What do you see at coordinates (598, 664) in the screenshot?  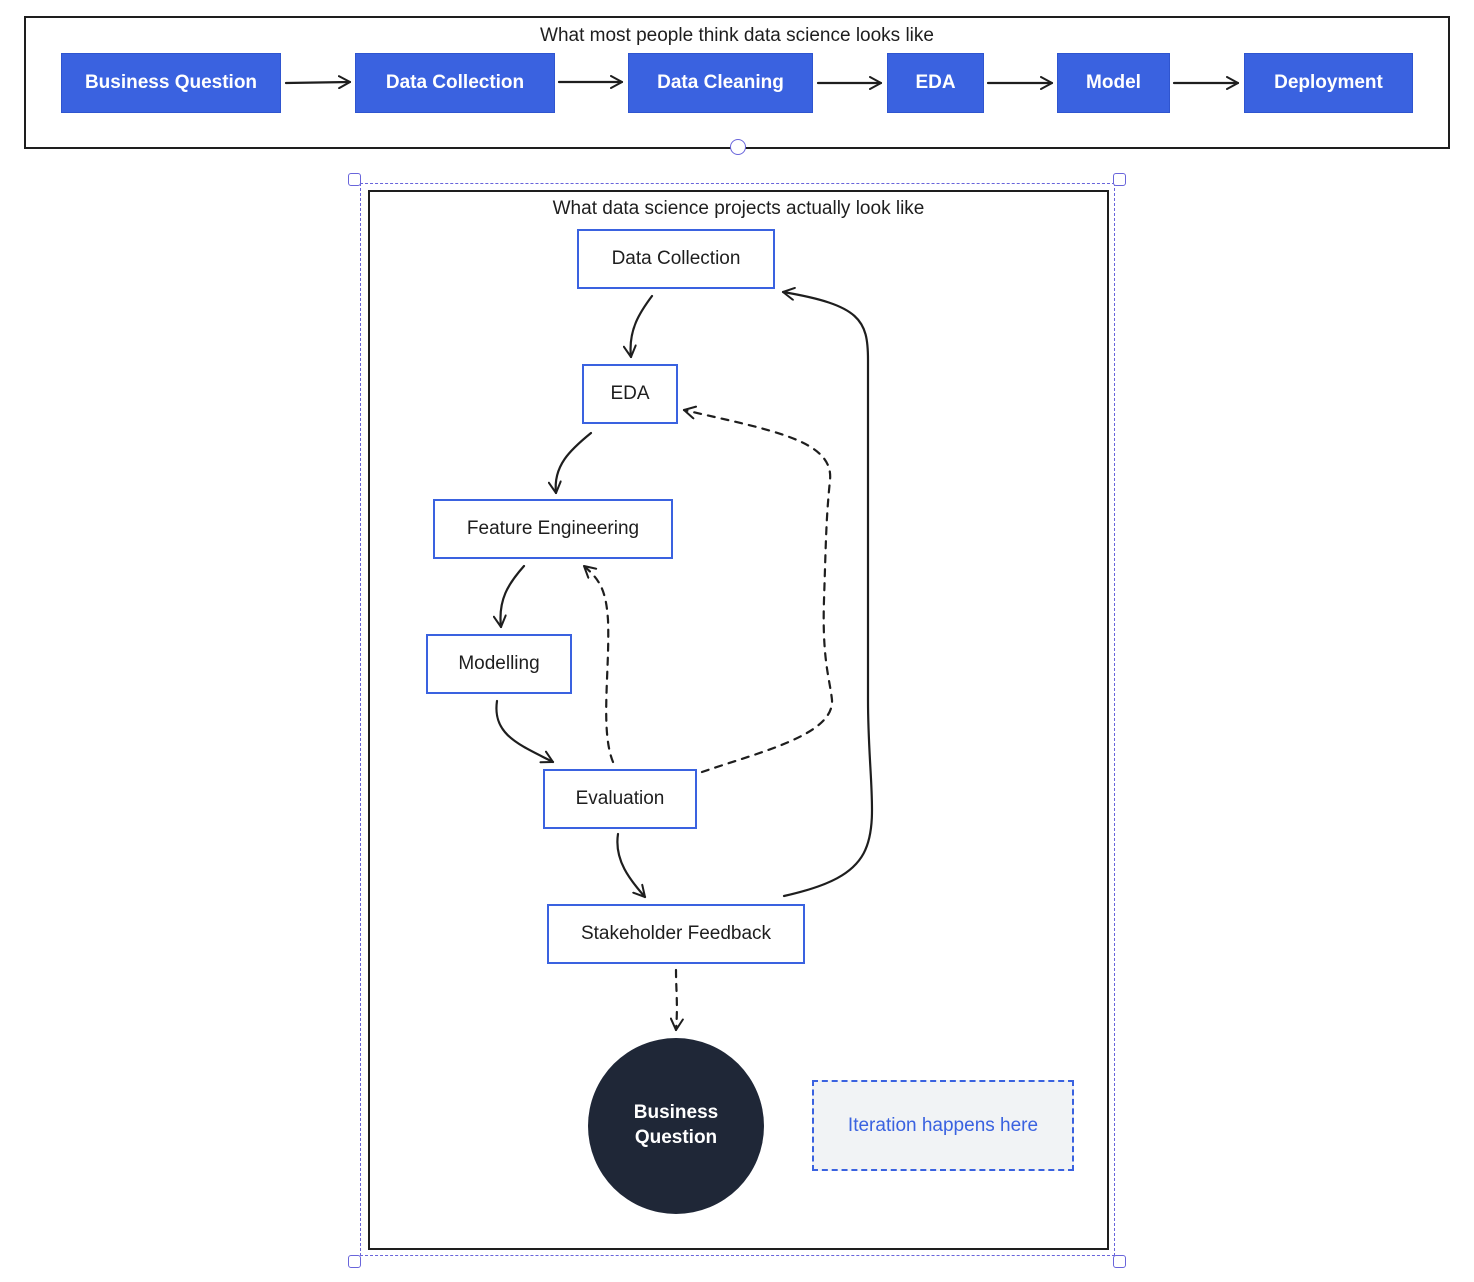 I see `dashed-evaluation-to-feature` at bounding box center [598, 664].